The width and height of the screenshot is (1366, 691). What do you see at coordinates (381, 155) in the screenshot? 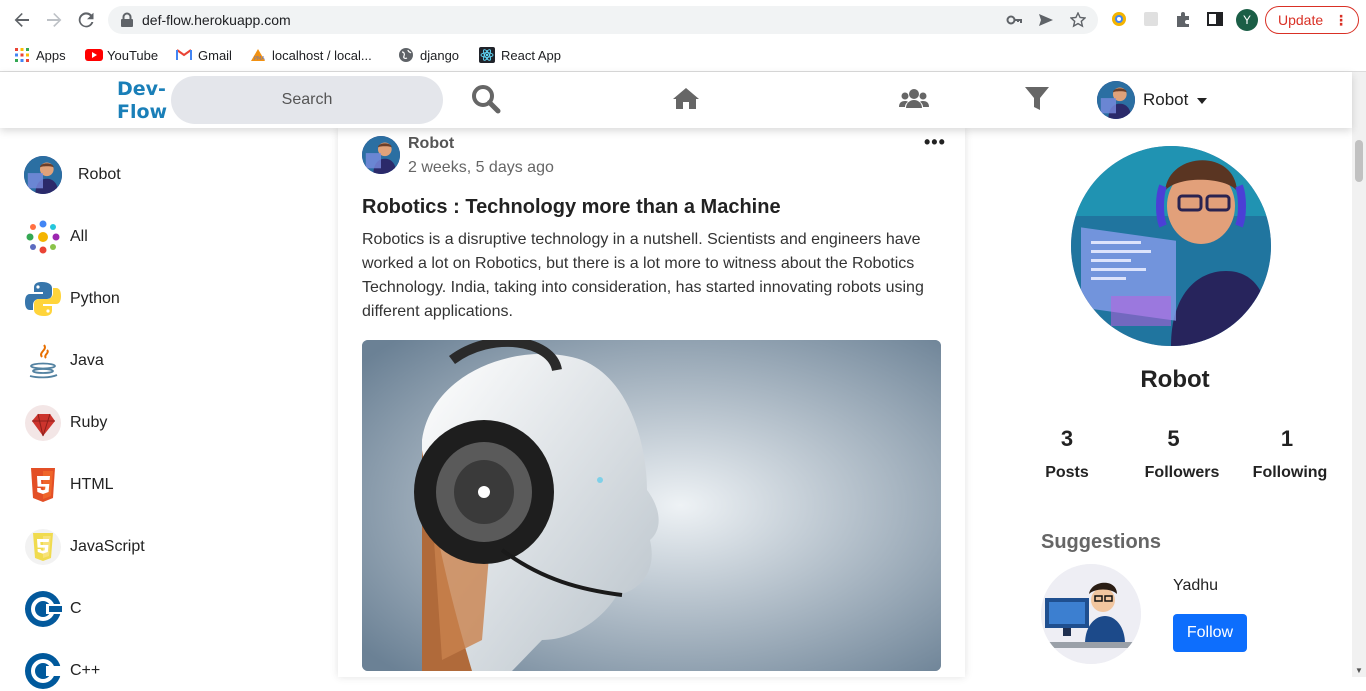
I see `post-author-avatar` at bounding box center [381, 155].